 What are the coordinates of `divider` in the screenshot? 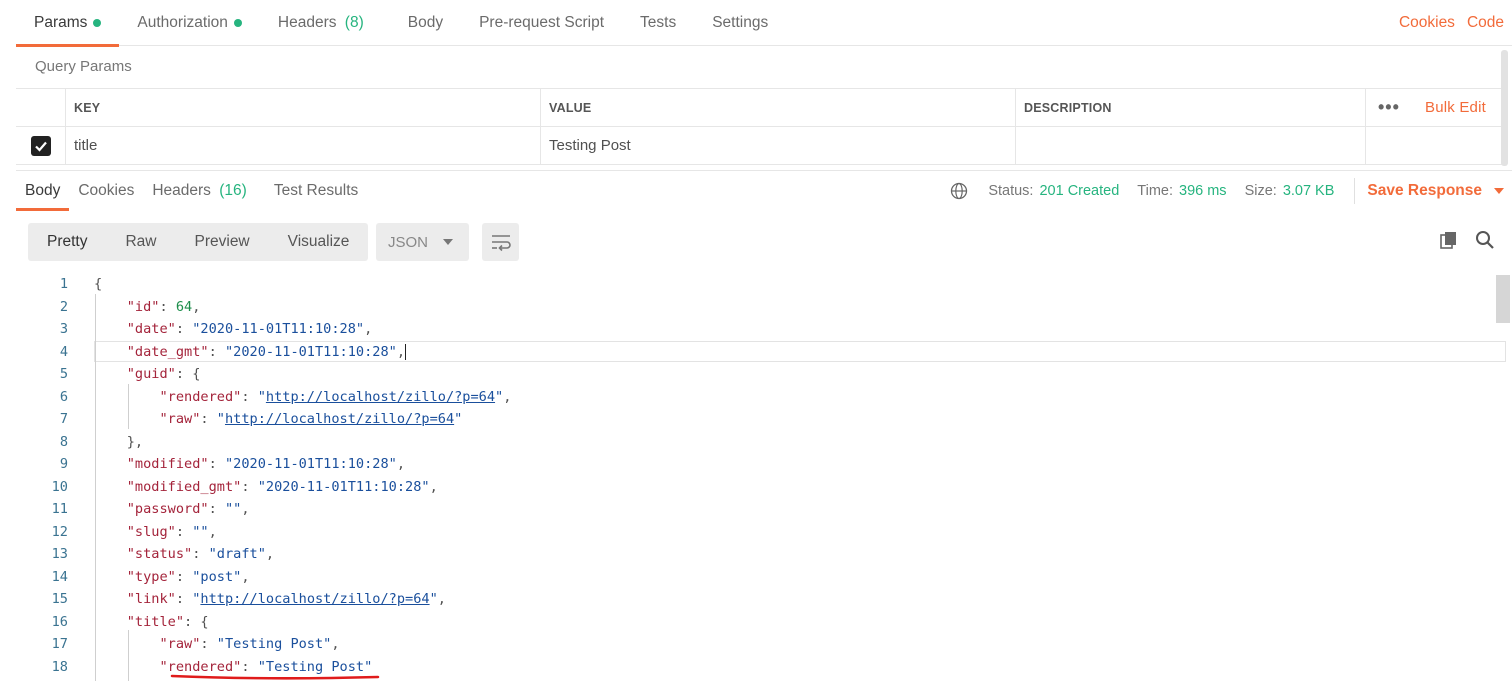 It's located at (1355, 191).